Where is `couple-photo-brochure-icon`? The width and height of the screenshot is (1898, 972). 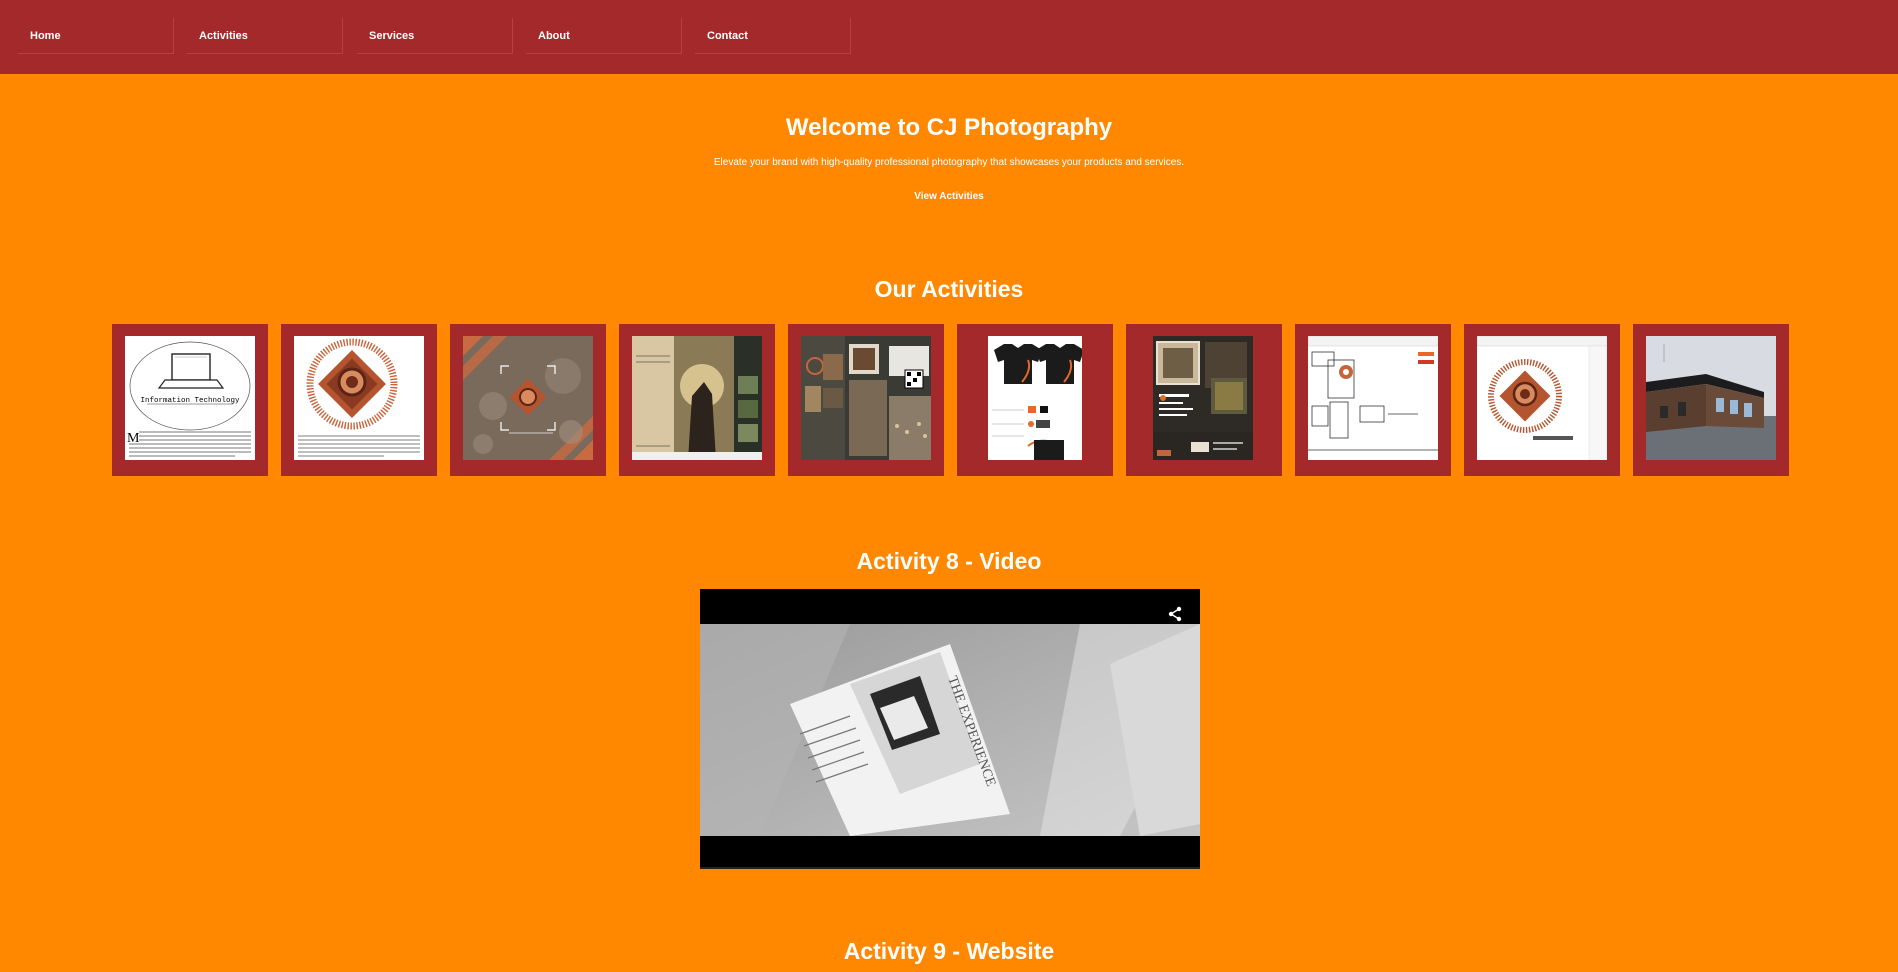 couple-photo-brochure-icon is located at coordinates (697, 398).